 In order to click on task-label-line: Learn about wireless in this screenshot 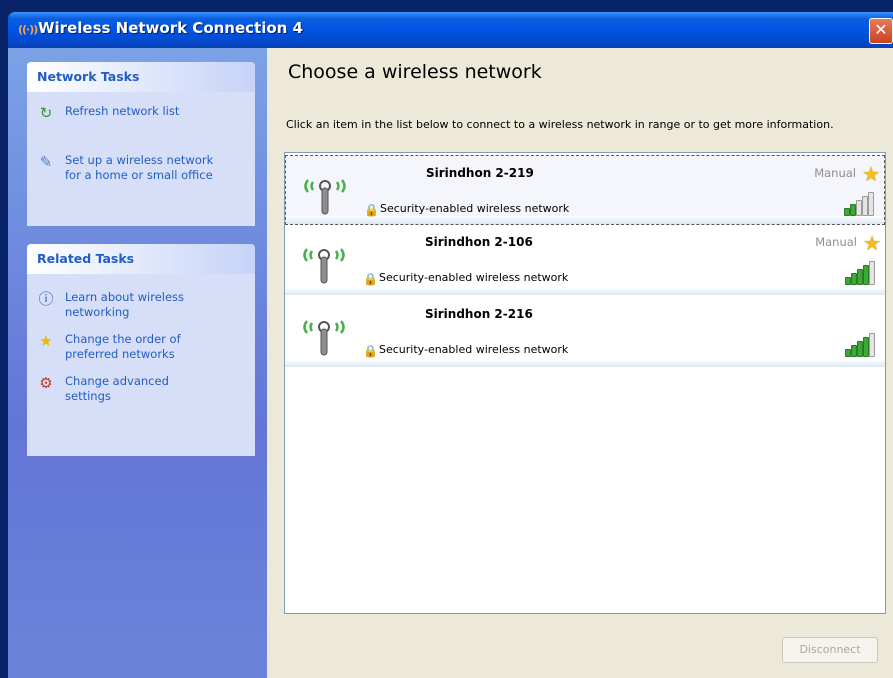, I will do `click(125, 297)`.